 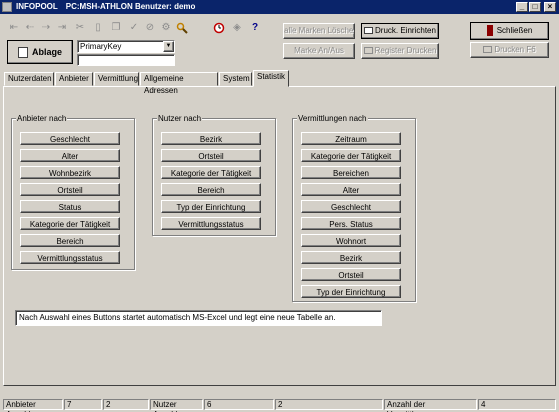 What do you see at coordinates (70, 172) in the screenshot?
I see `anbieter-wohnbezirk-button: Wohnbezirk` at bounding box center [70, 172].